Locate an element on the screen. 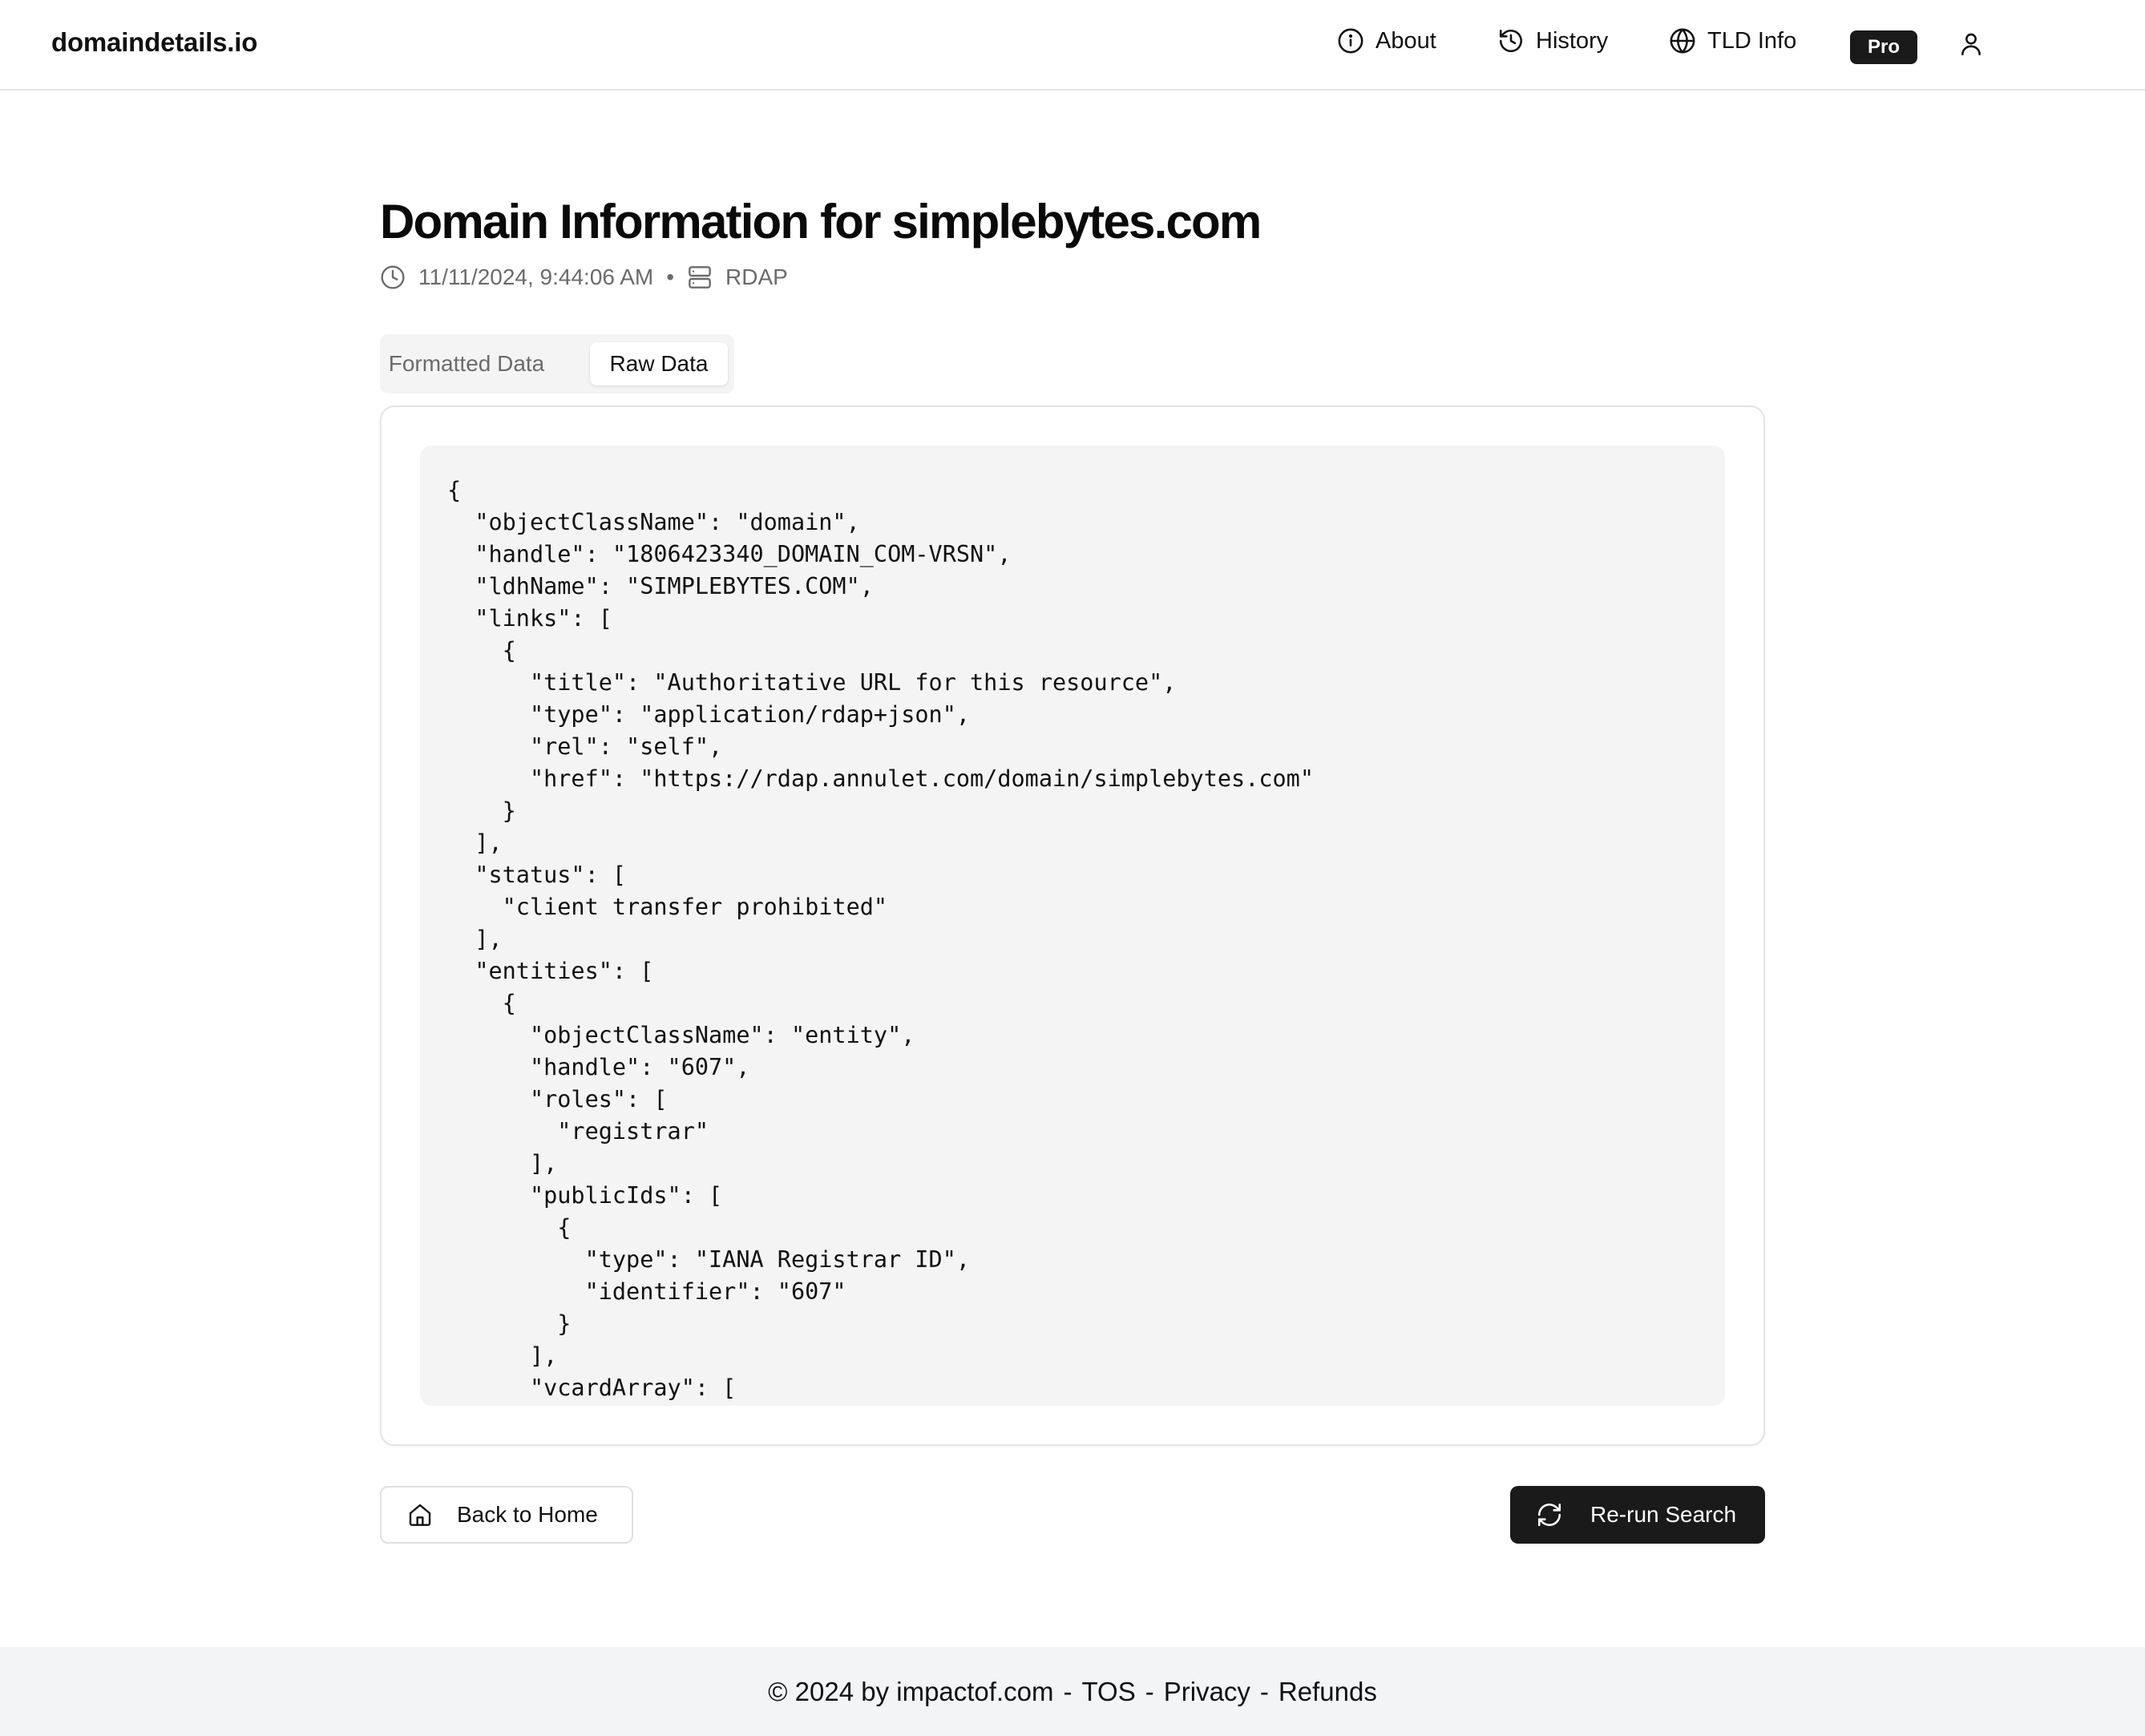 The width and height of the screenshot is (2145, 1736). tab-raw-data: Raw Data is located at coordinates (659, 364).